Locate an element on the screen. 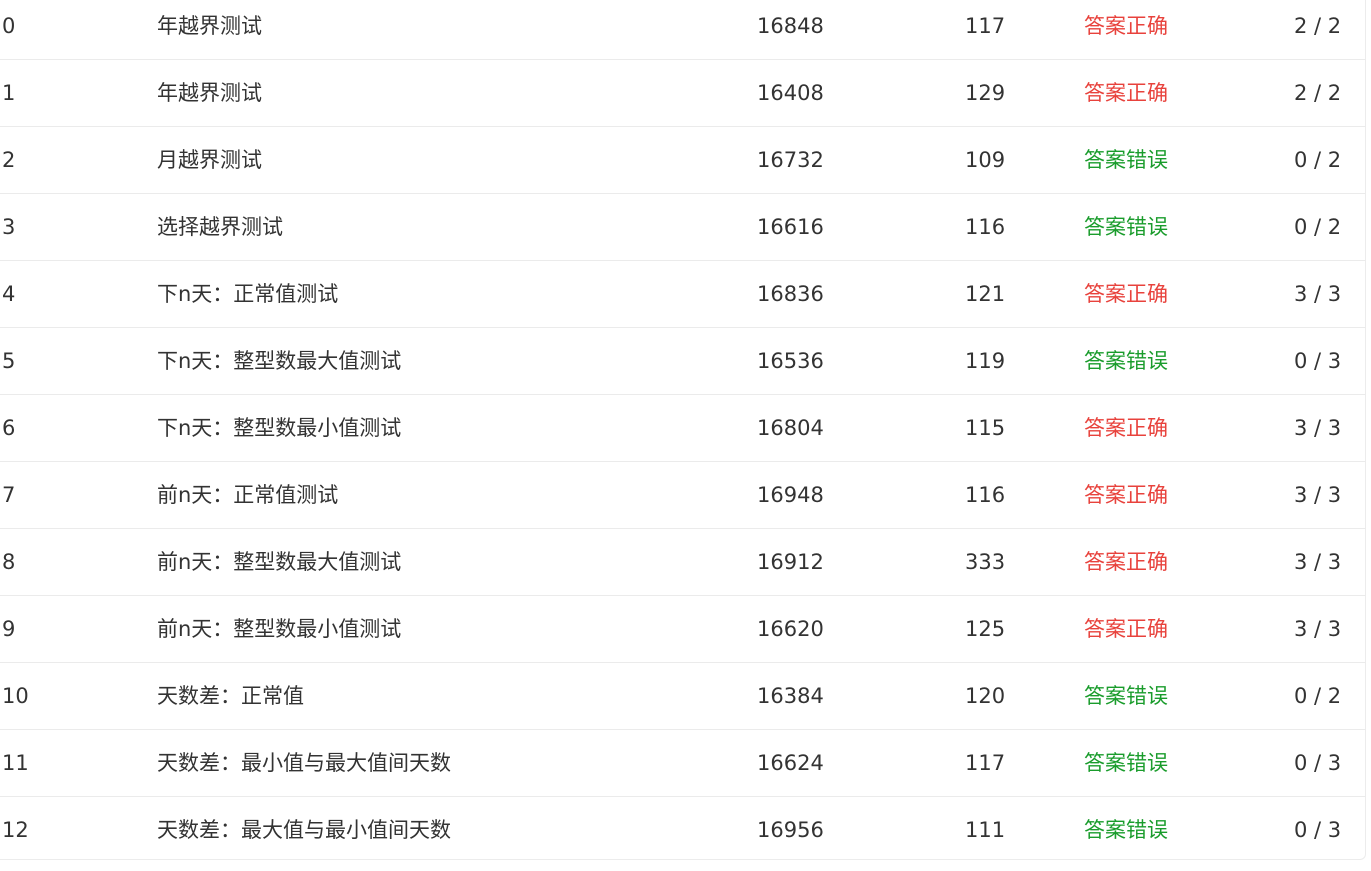 The image size is (1371, 871). test-time: 16624 is located at coordinates (790, 763).